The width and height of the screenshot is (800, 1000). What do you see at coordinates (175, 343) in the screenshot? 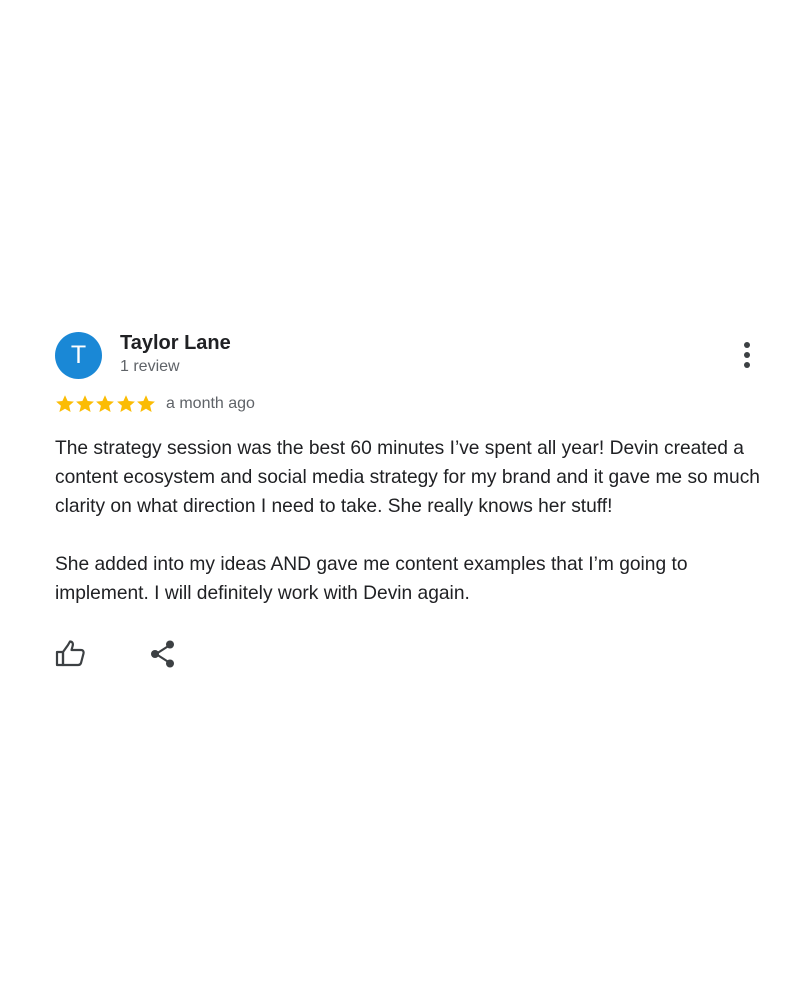
I see `reviewer-name: Taylor Lane` at bounding box center [175, 343].